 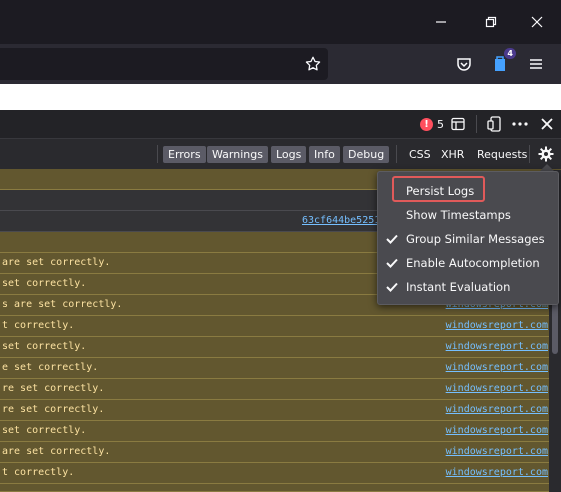 What do you see at coordinates (458, 287) in the screenshot?
I see `menu-item-label: Instant Evaluation` at bounding box center [458, 287].